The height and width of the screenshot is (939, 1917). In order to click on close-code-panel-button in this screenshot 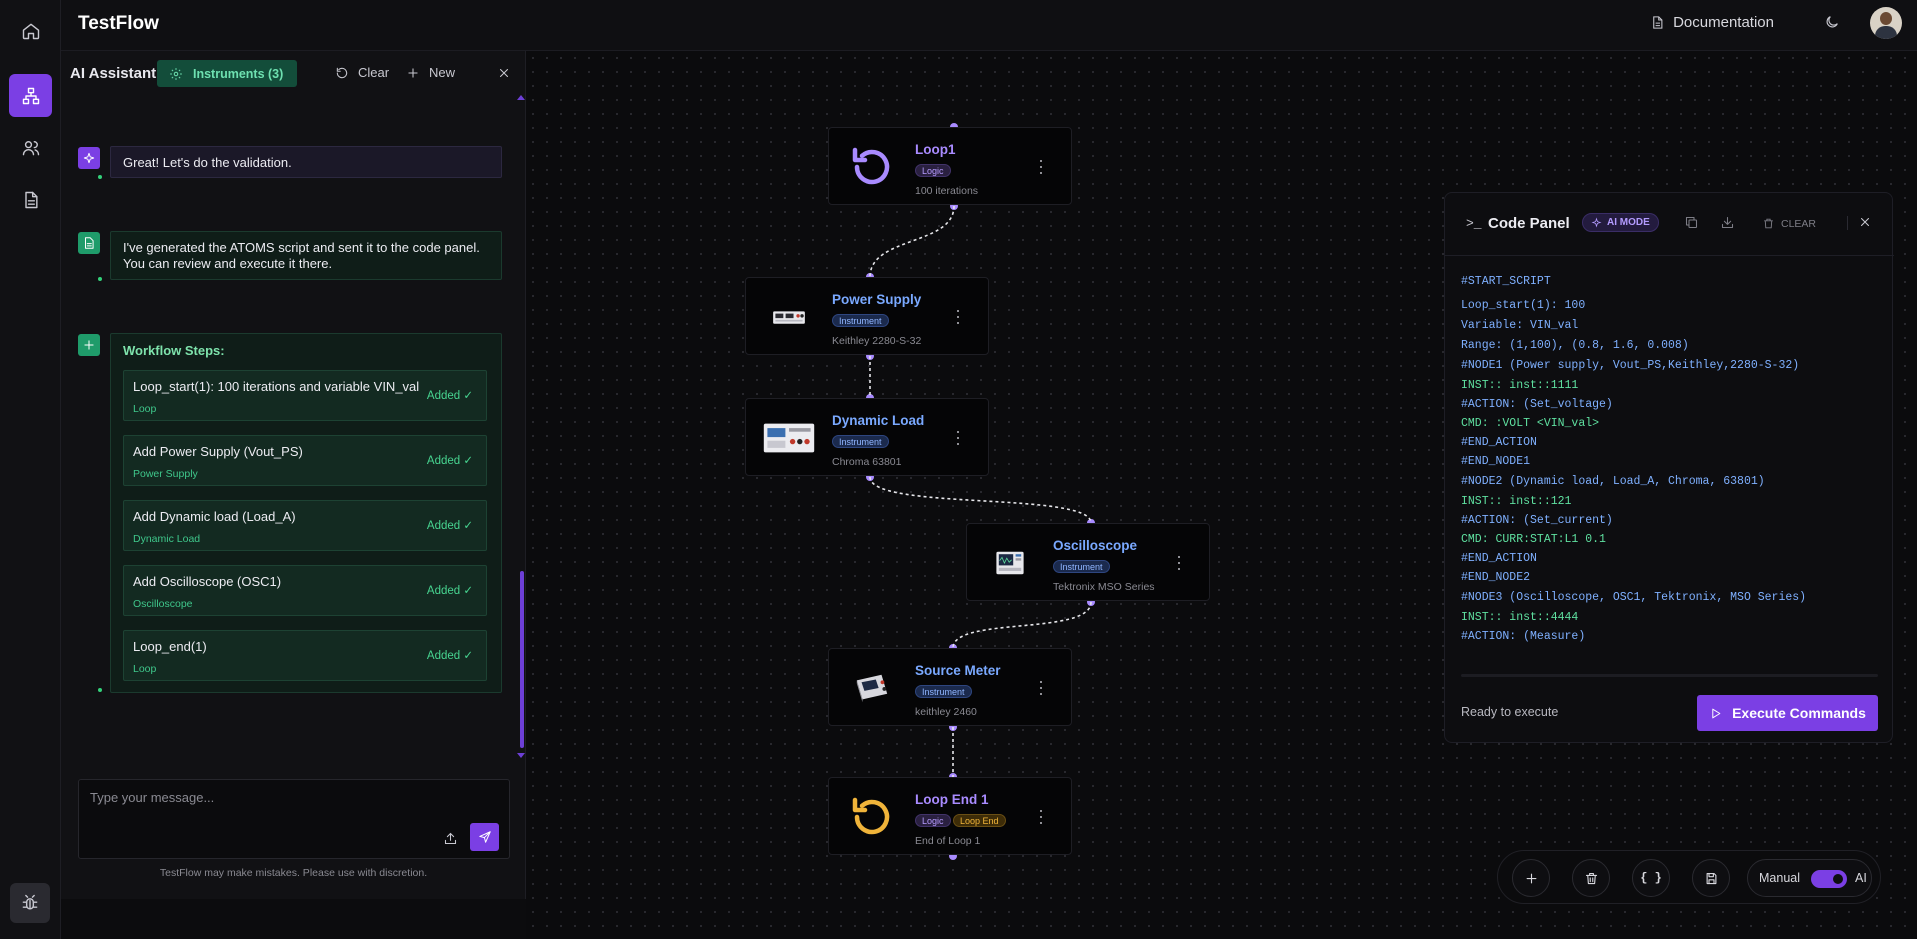, I will do `click(1866, 223)`.